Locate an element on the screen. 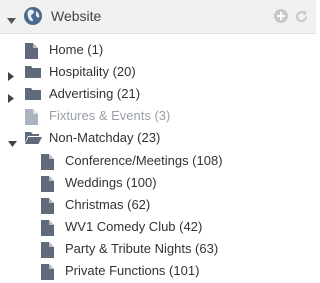 The height and width of the screenshot is (283, 320). tree-item: Party & Tribute Nights (63) is located at coordinates (158, 249).